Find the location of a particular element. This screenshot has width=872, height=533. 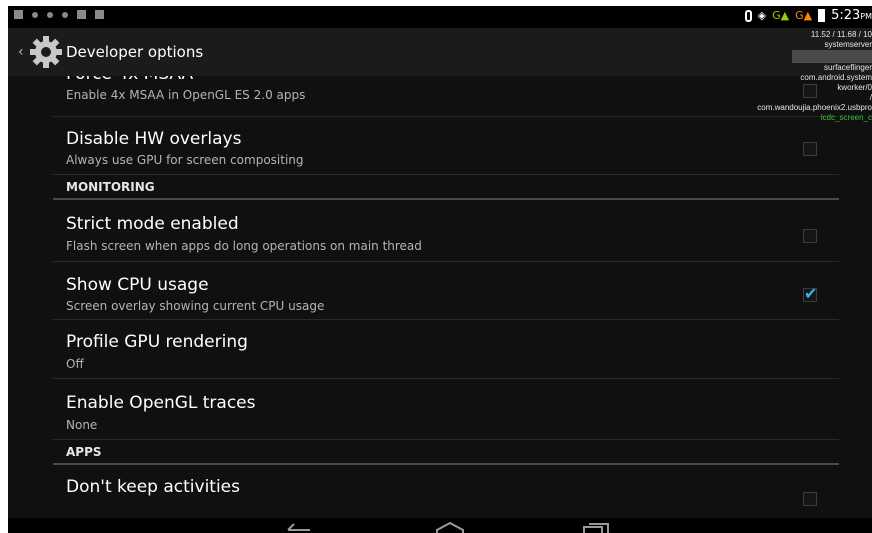

cpu-usage-bar is located at coordinates (797, 56).